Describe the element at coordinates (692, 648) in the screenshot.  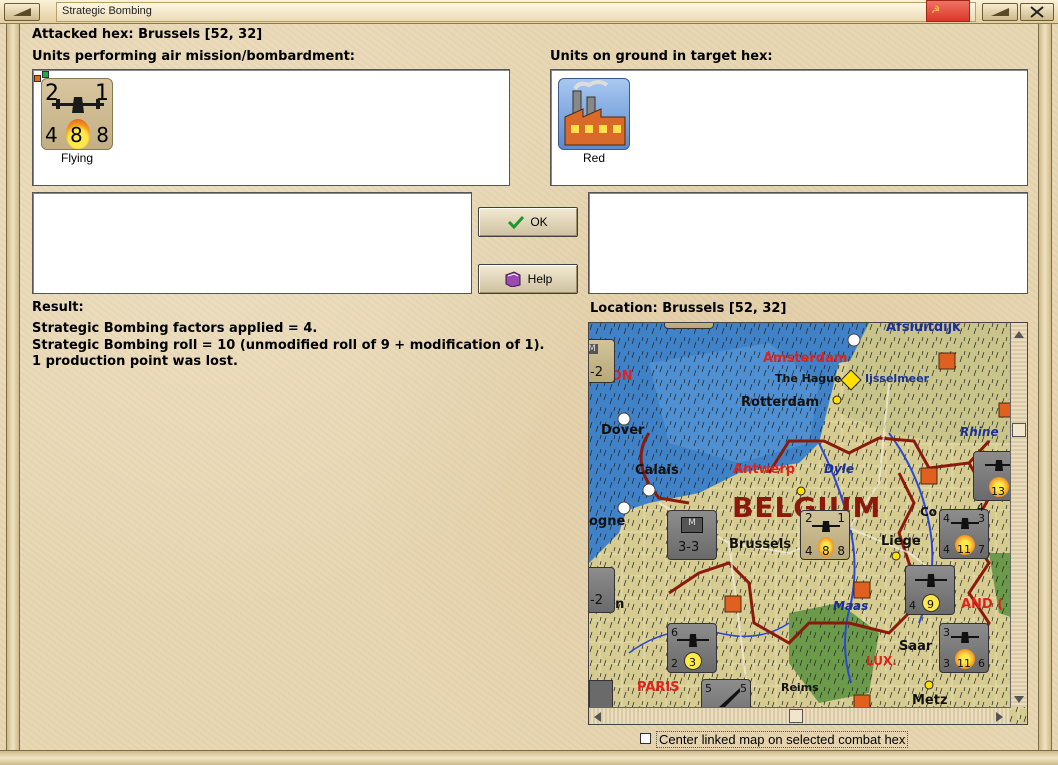
I see `south-air-counter-1: 6 2 3` at that location.